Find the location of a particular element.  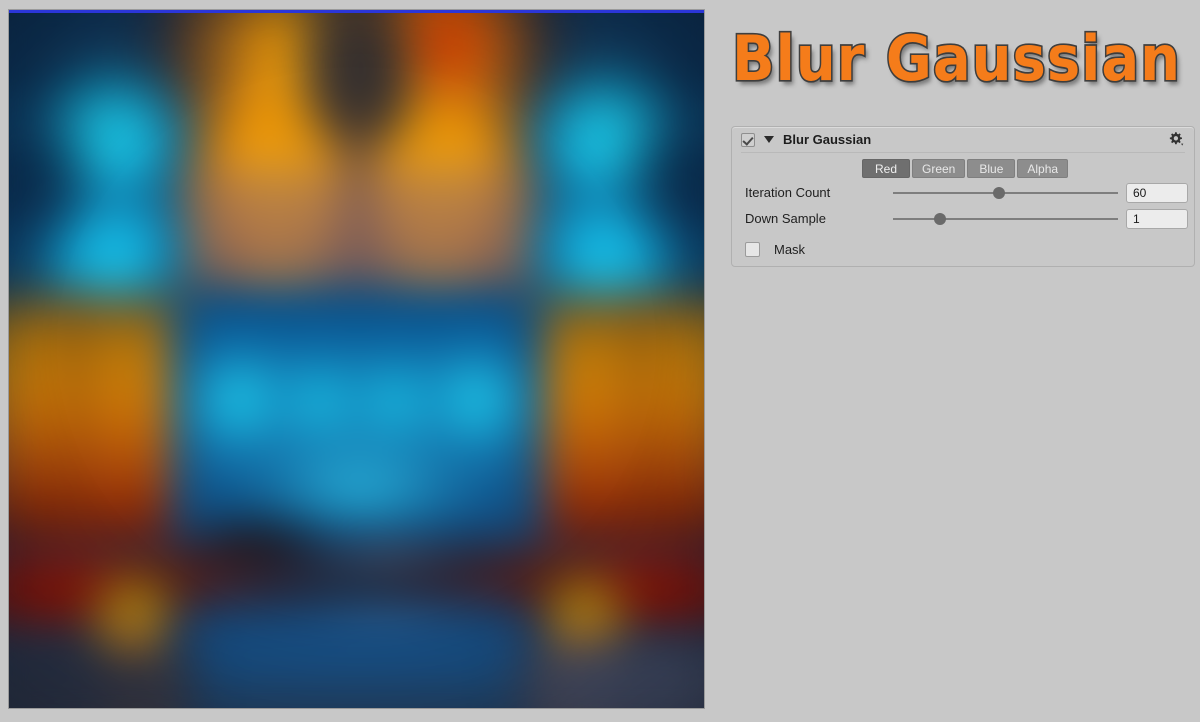

title-banner: Blur Gaussian is located at coordinates (956, 56).